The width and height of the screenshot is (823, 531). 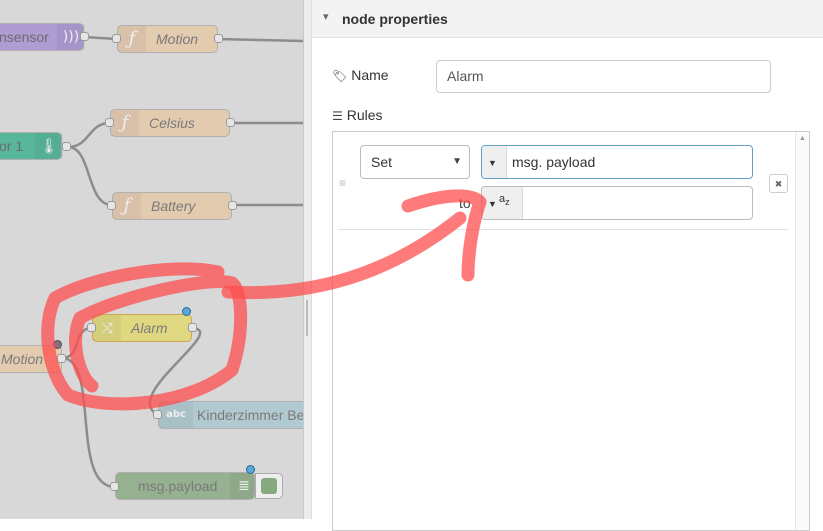 I want to click on to-type-selector: ▼ az, so click(x=502, y=203).